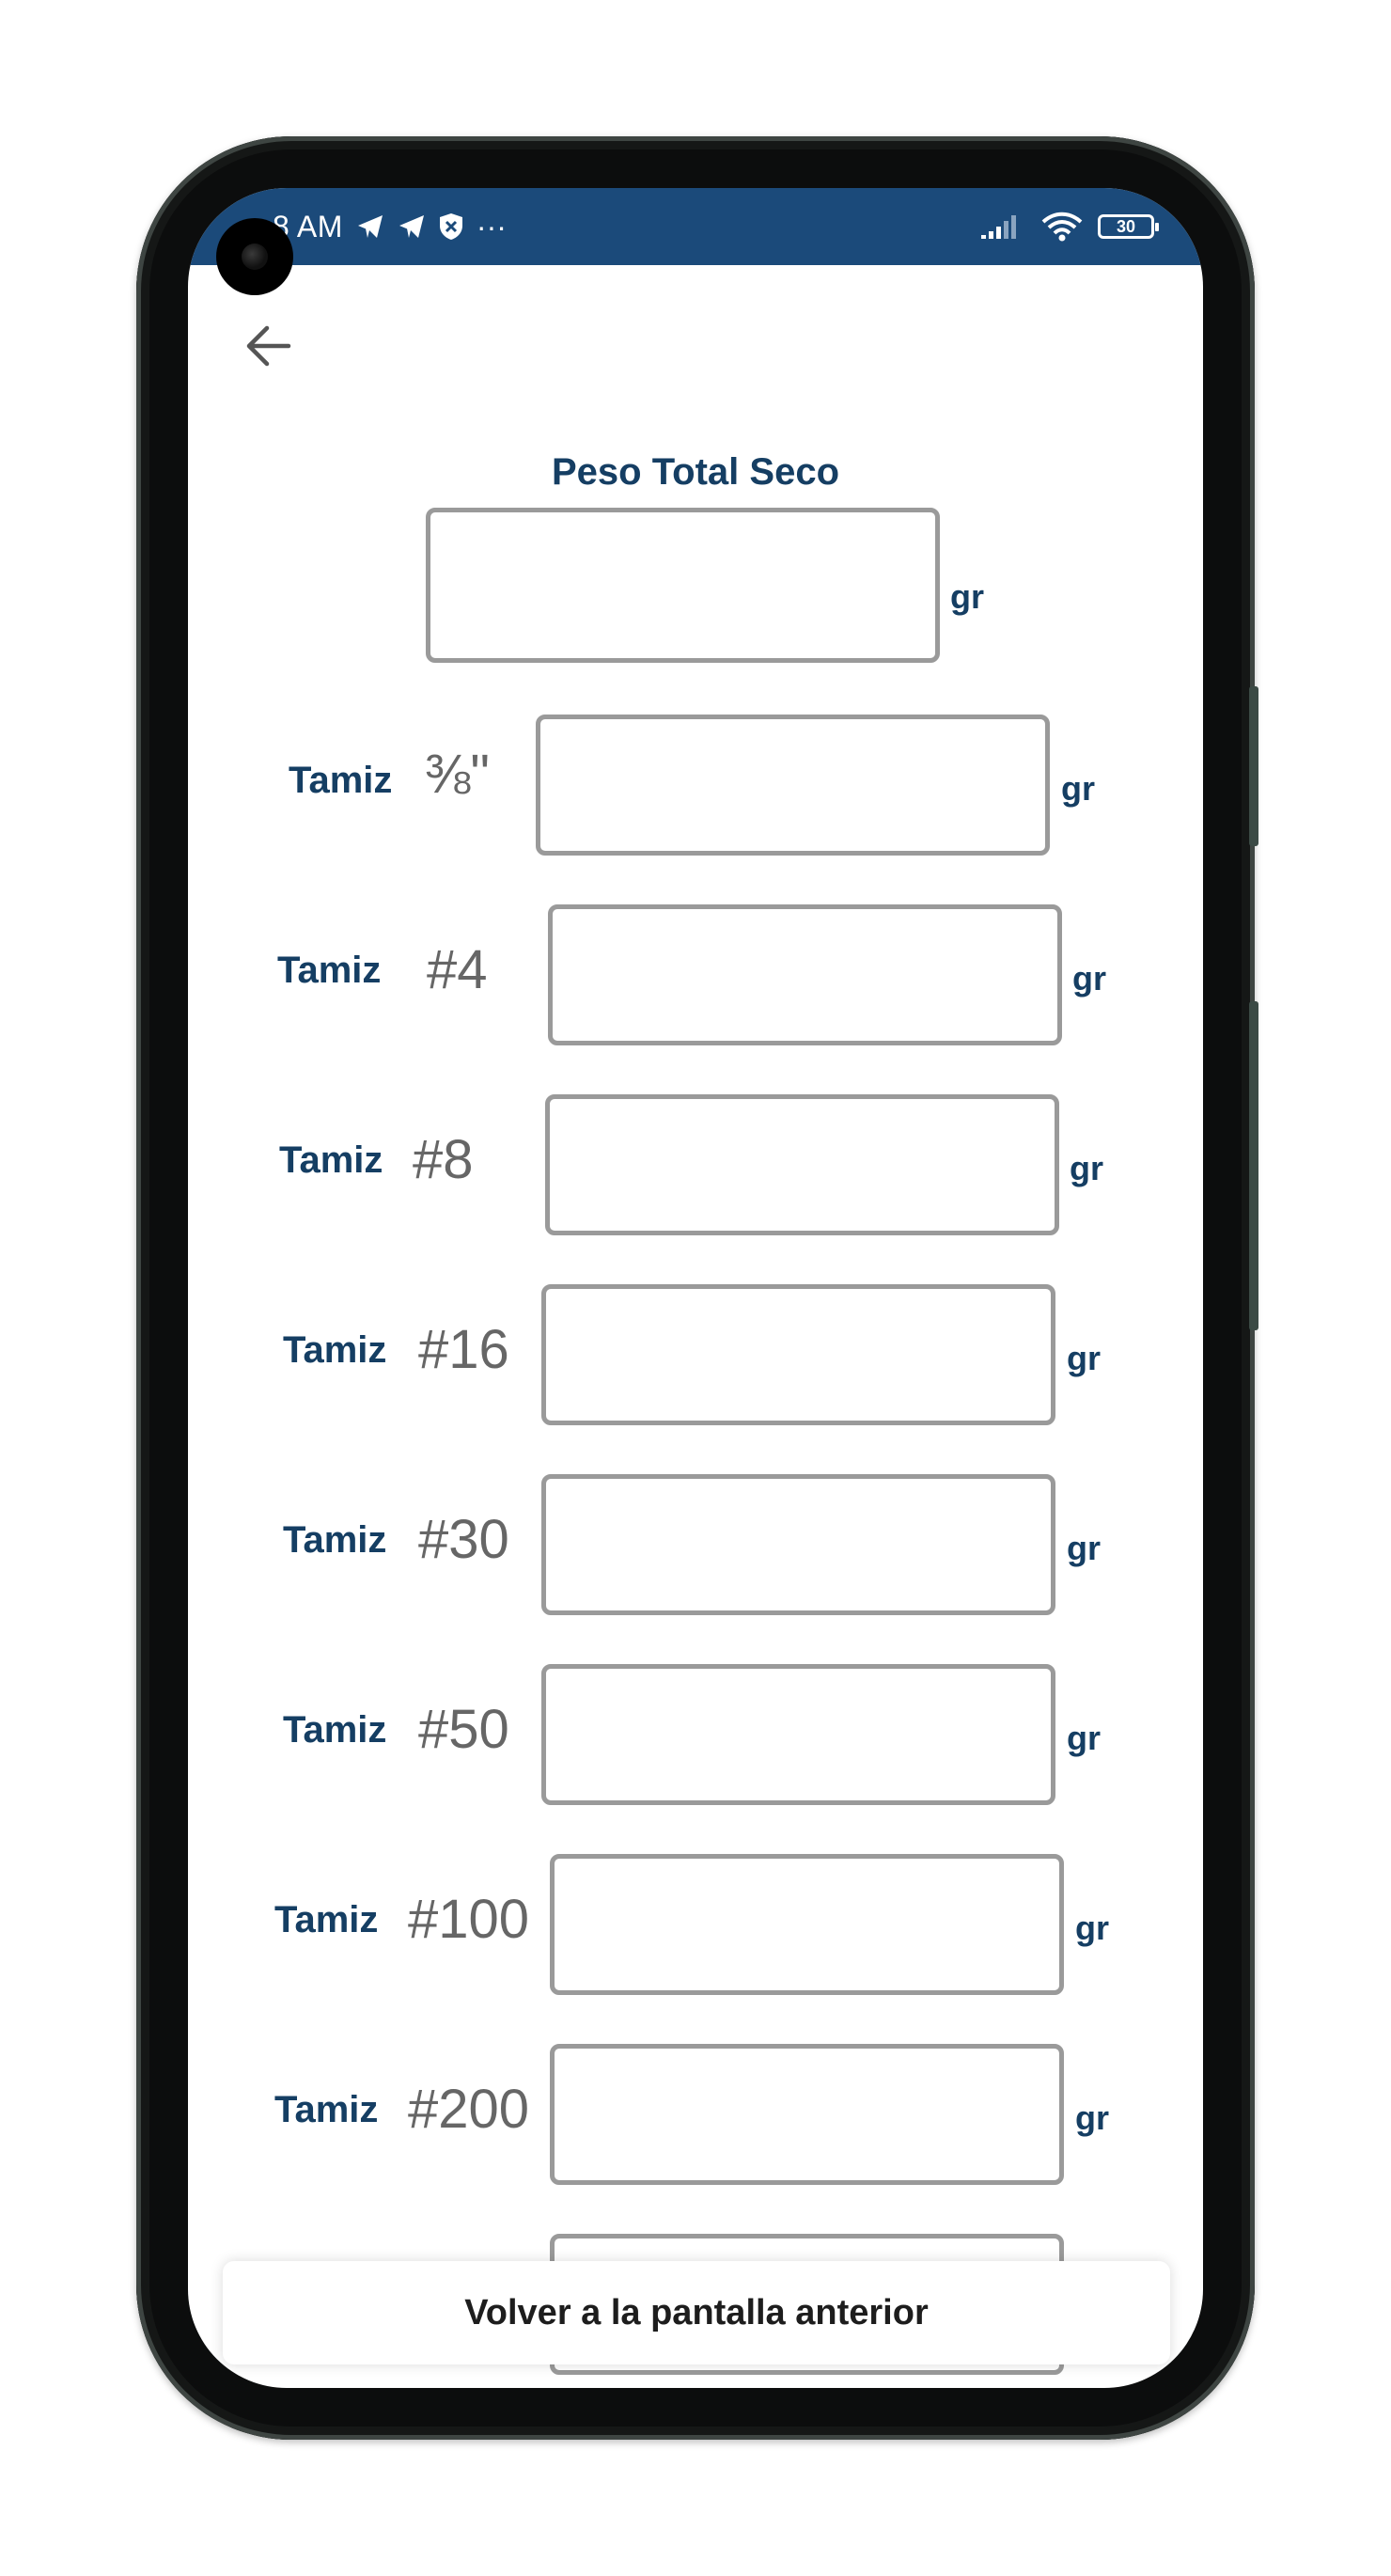  What do you see at coordinates (464, 1540) in the screenshot?
I see `sieve-size-30: #30` at bounding box center [464, 1540].